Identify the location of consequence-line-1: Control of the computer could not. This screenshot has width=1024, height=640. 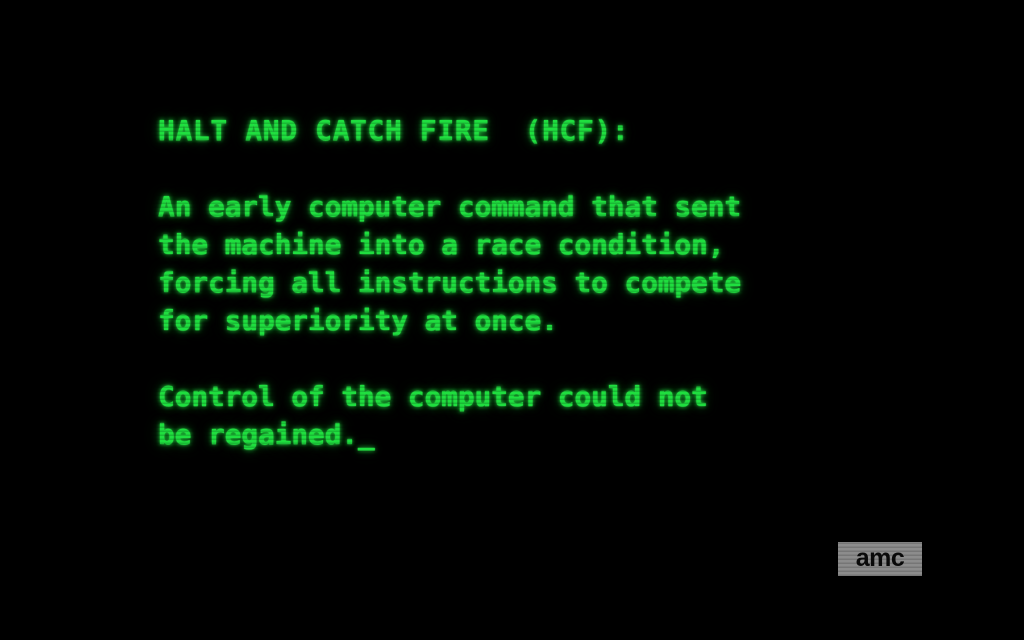
(433, 396).